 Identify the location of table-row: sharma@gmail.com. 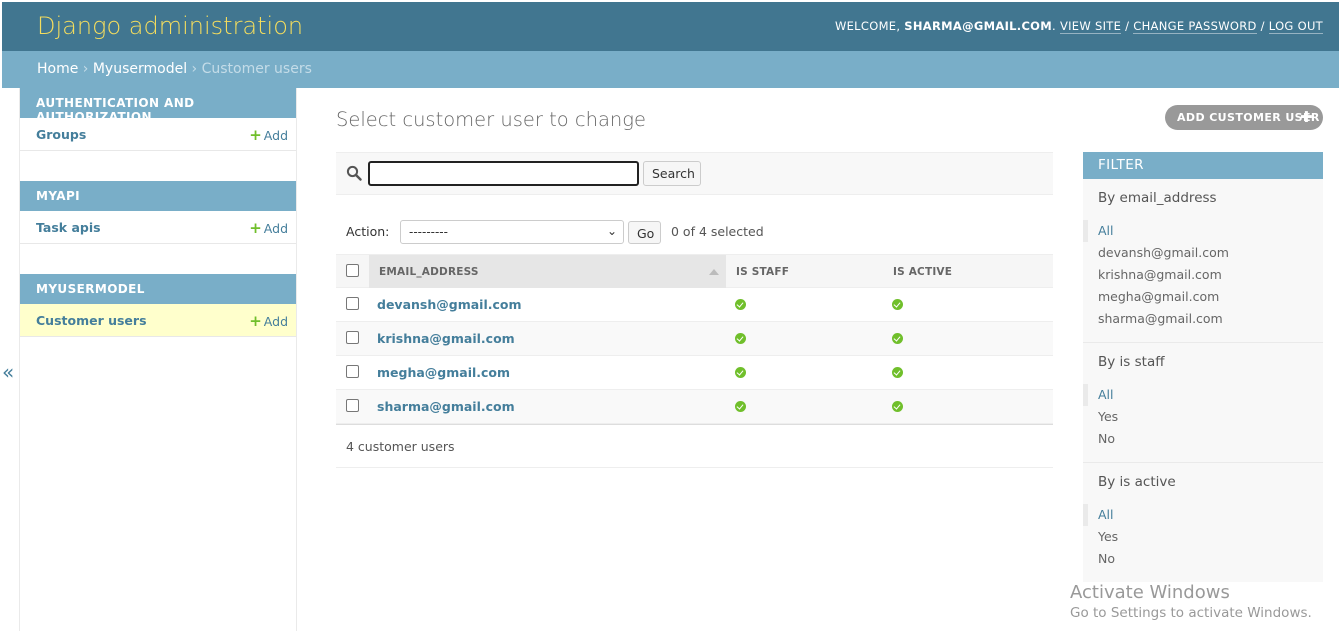
(694, 407).